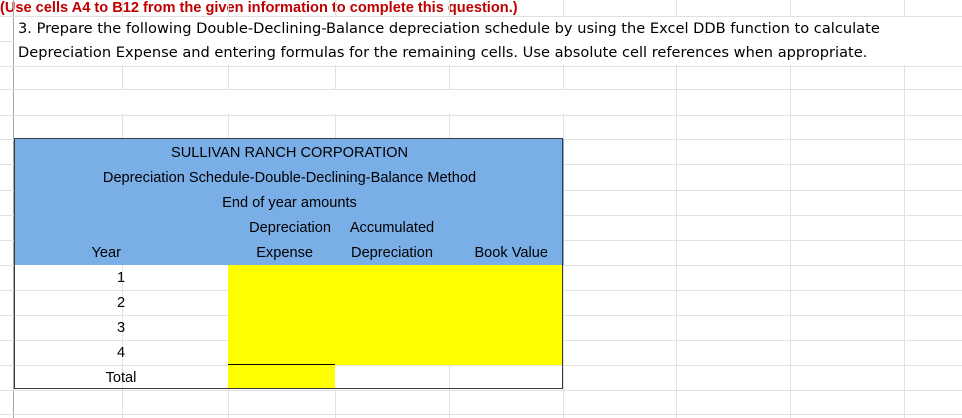 Image resolution: width=962 pixels, height=418 pixels. I want to click on year-cell: 4, so click(121, 353).